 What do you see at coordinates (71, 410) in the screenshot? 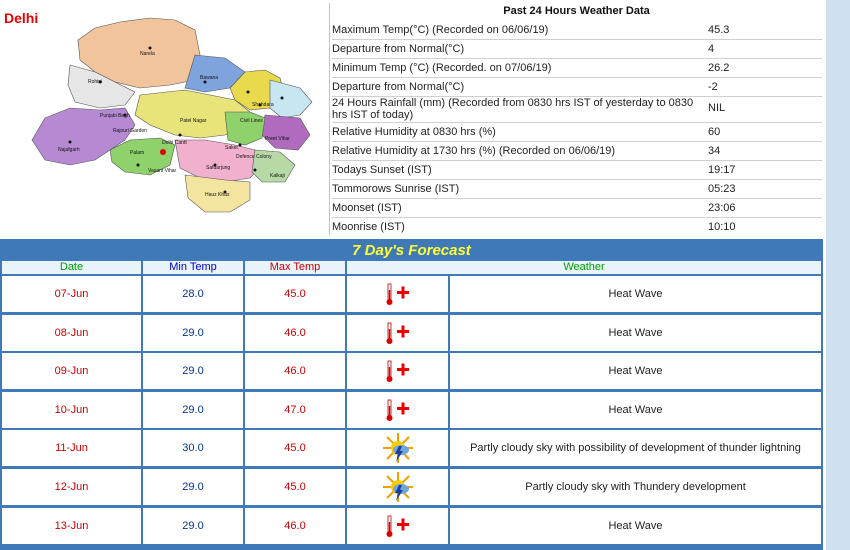
I see `forecast-date: 10-Jun` at bounding box center [71, 410].